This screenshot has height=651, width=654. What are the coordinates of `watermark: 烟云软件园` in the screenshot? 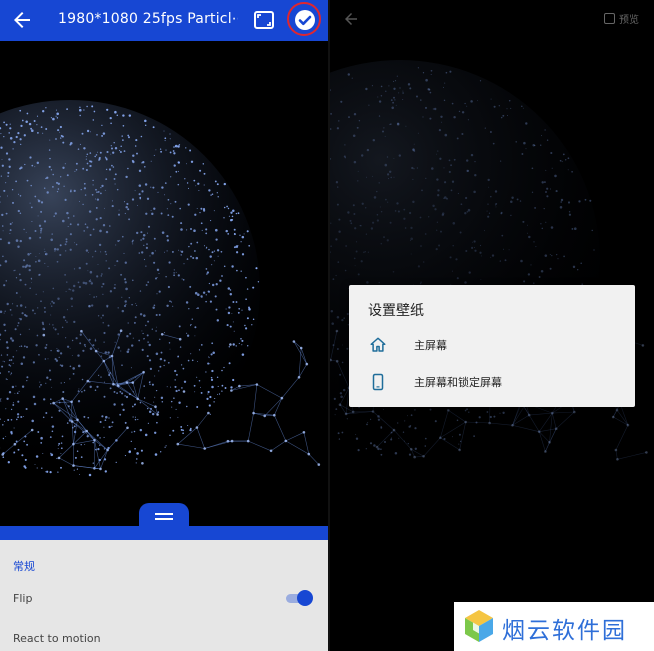 It's located at (554, 626).